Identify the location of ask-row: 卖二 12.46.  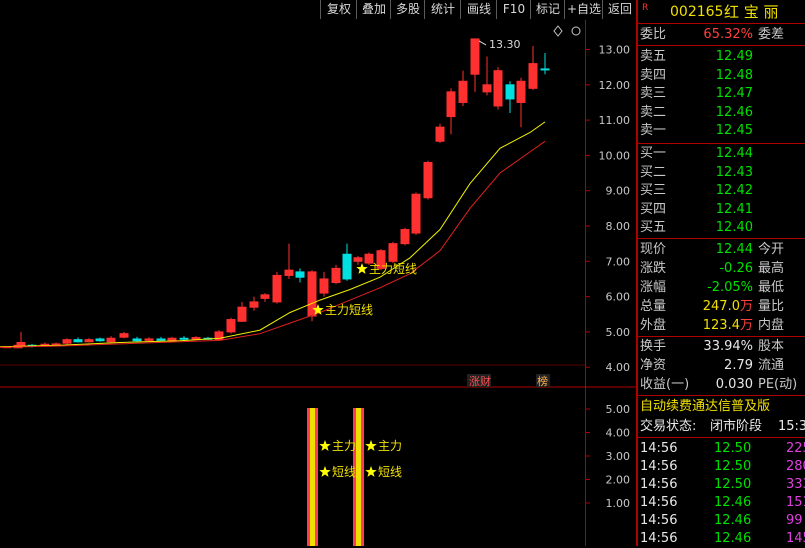
(721, 113).